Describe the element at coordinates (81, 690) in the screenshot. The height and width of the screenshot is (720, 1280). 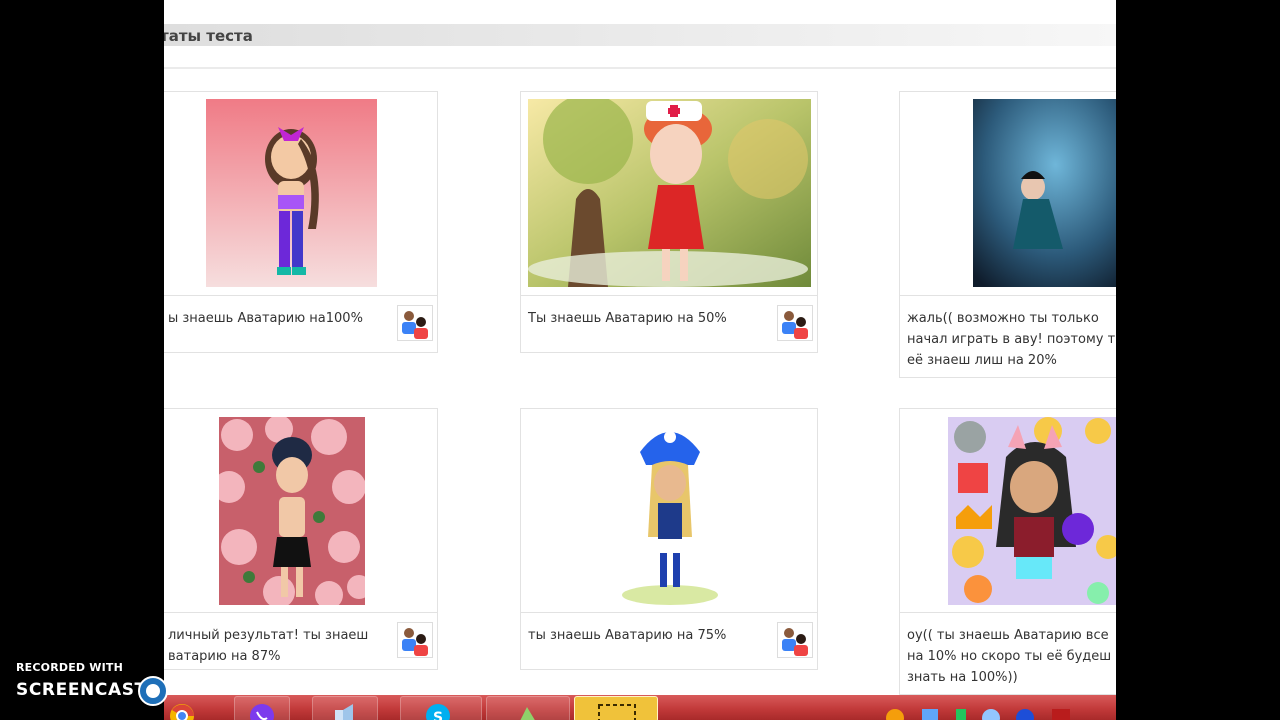
I see `watermark-brand-left: SCREENCAST` at that location.